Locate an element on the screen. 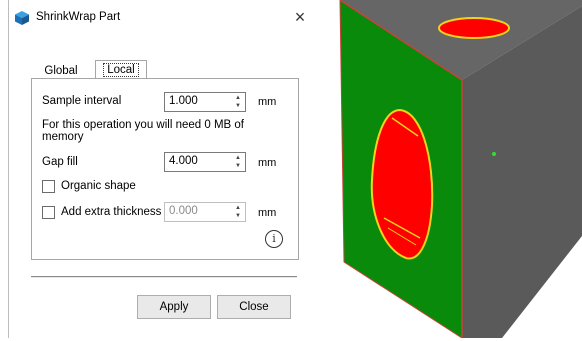  close-button: Close is located at coordinates (254, 307).